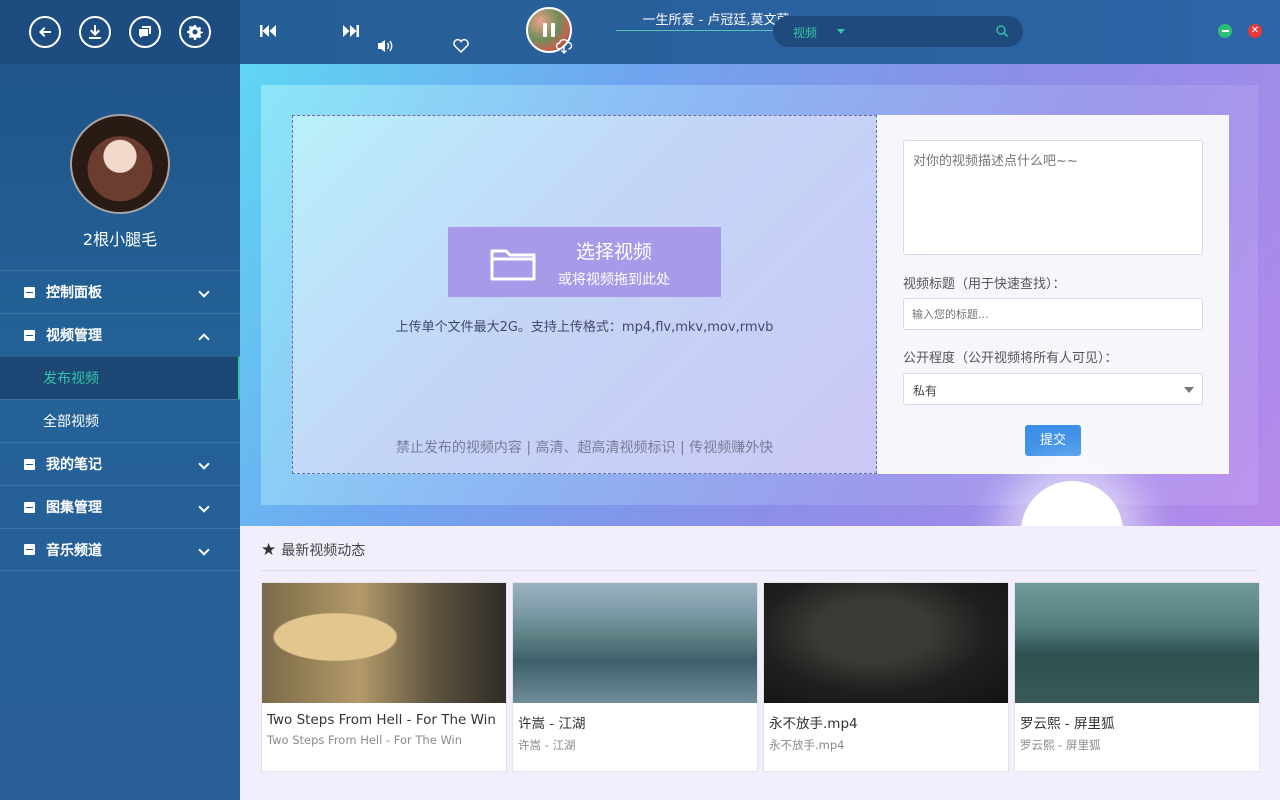 The width and height of the screenshot is (1280, 800). I want to click on sidebar-item-label: 视频管理, so click(74, 336).